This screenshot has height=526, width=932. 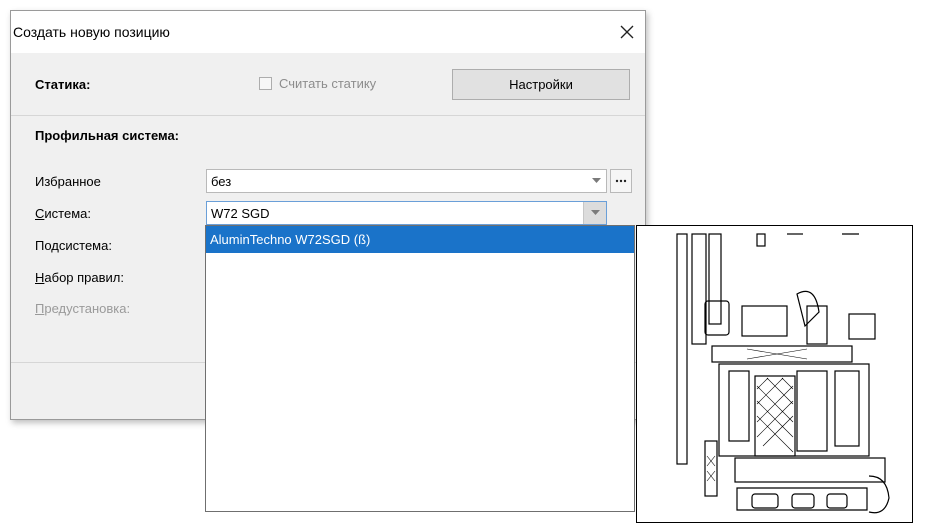 I want to click on favorites-value: без, so click(x=221, y=181).